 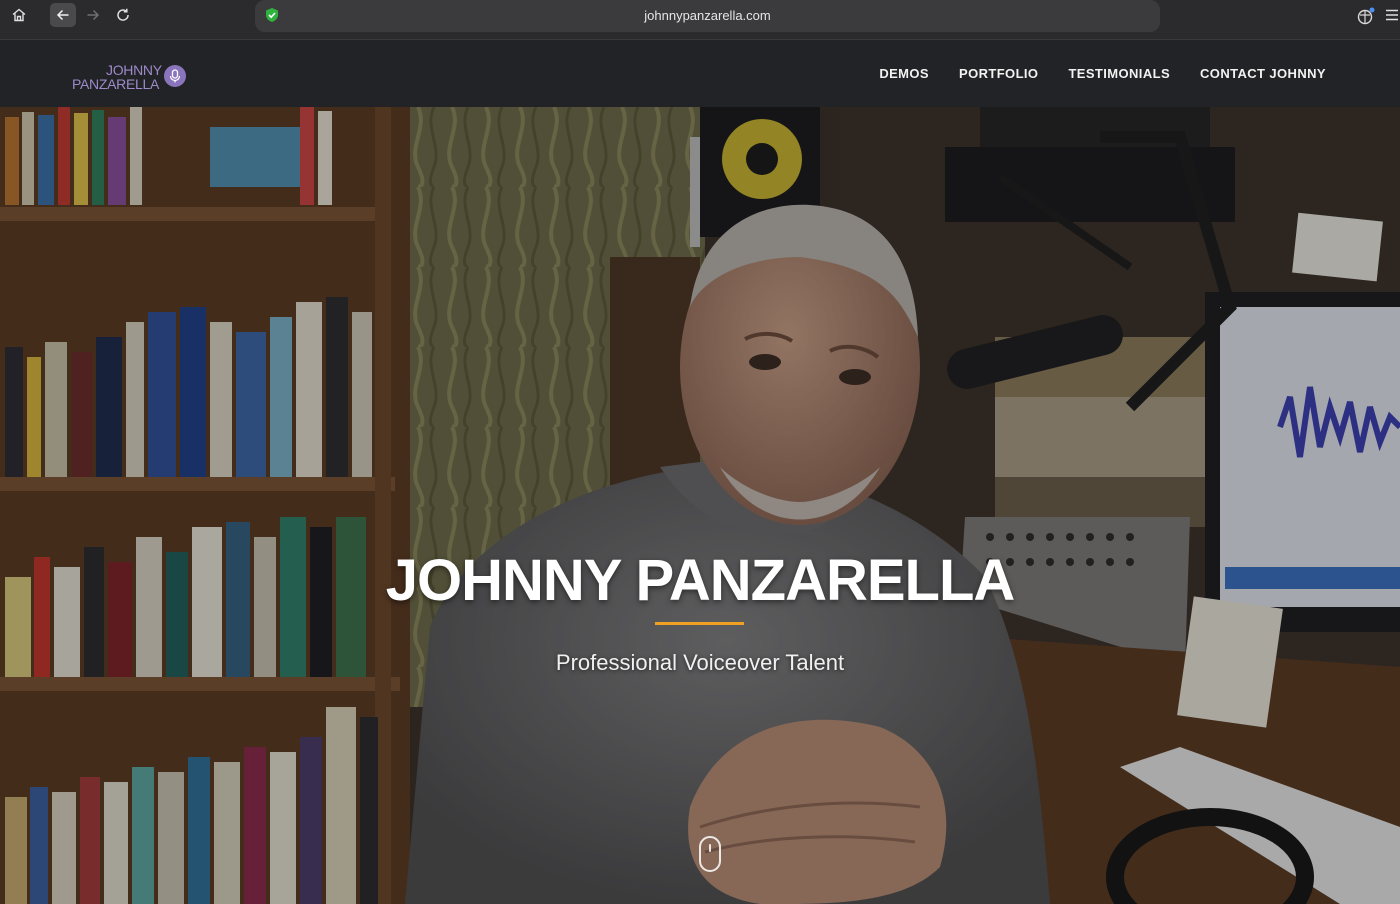 I want to click on logo-line-1: JOHNNY, so click(x=134, y=70).